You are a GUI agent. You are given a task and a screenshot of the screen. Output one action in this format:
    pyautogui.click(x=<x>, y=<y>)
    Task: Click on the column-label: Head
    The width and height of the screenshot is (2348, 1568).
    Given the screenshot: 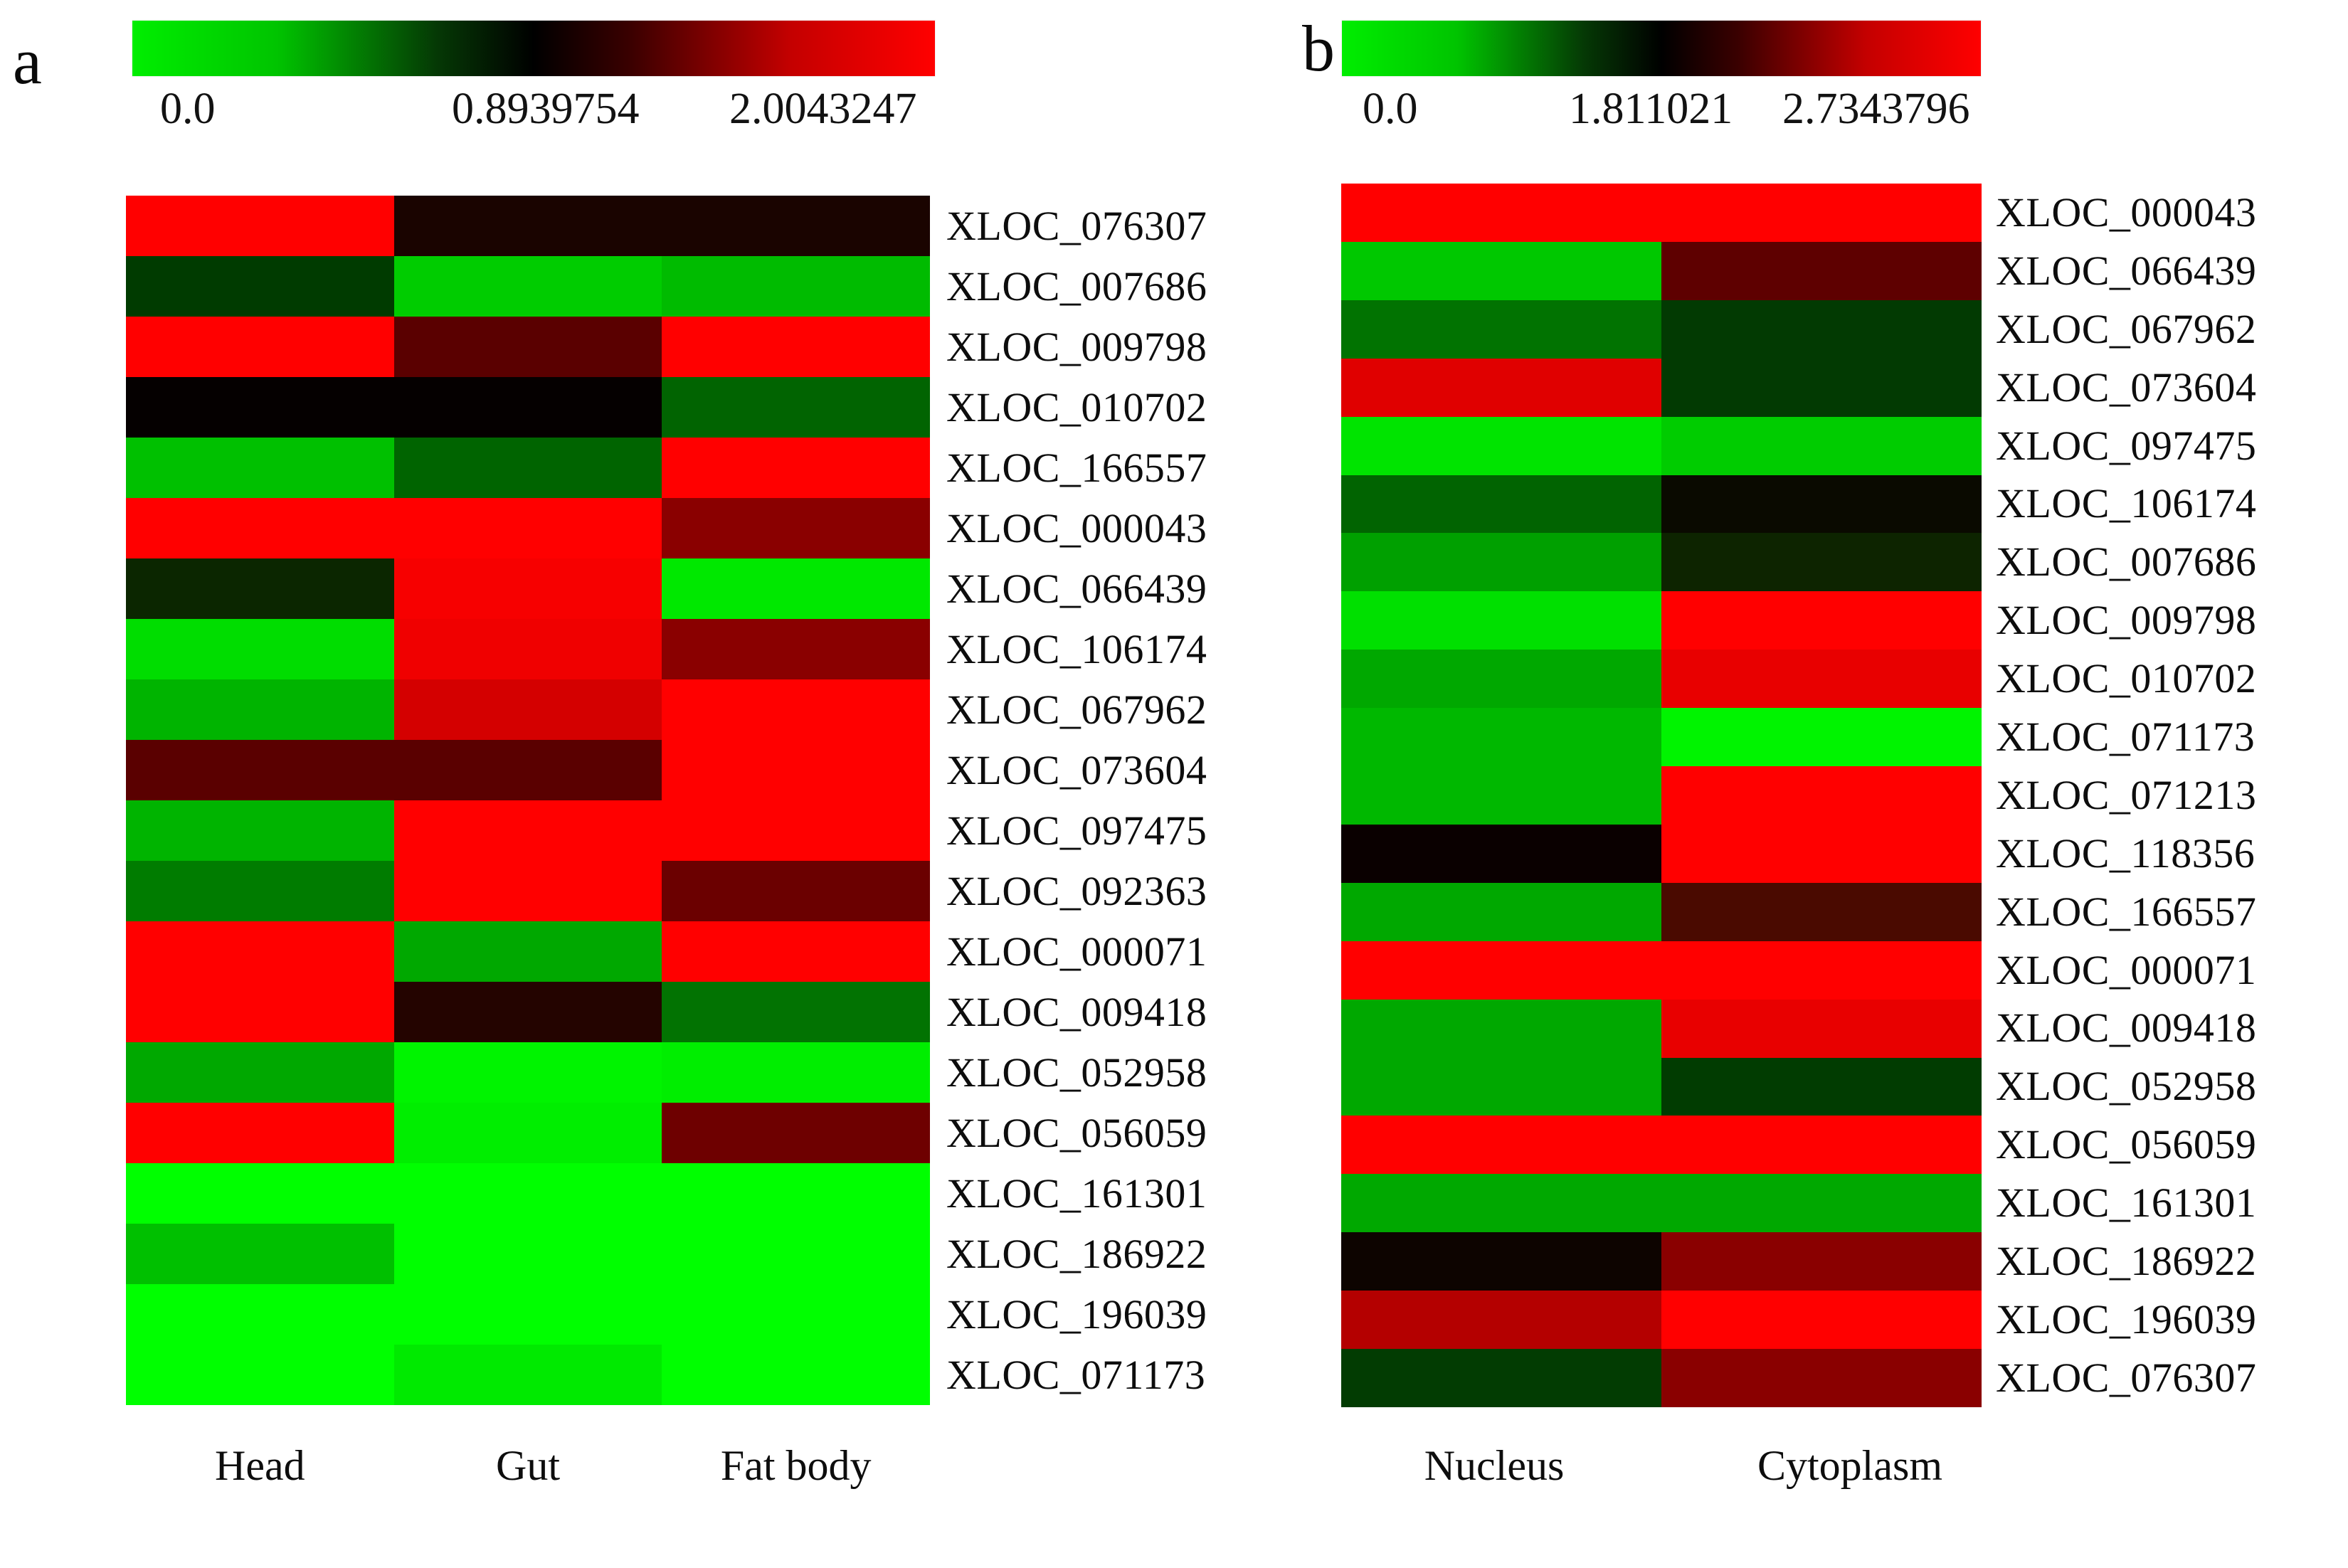 What is the action you would take?
    pyautogui.click(x=260, y=1465)
    